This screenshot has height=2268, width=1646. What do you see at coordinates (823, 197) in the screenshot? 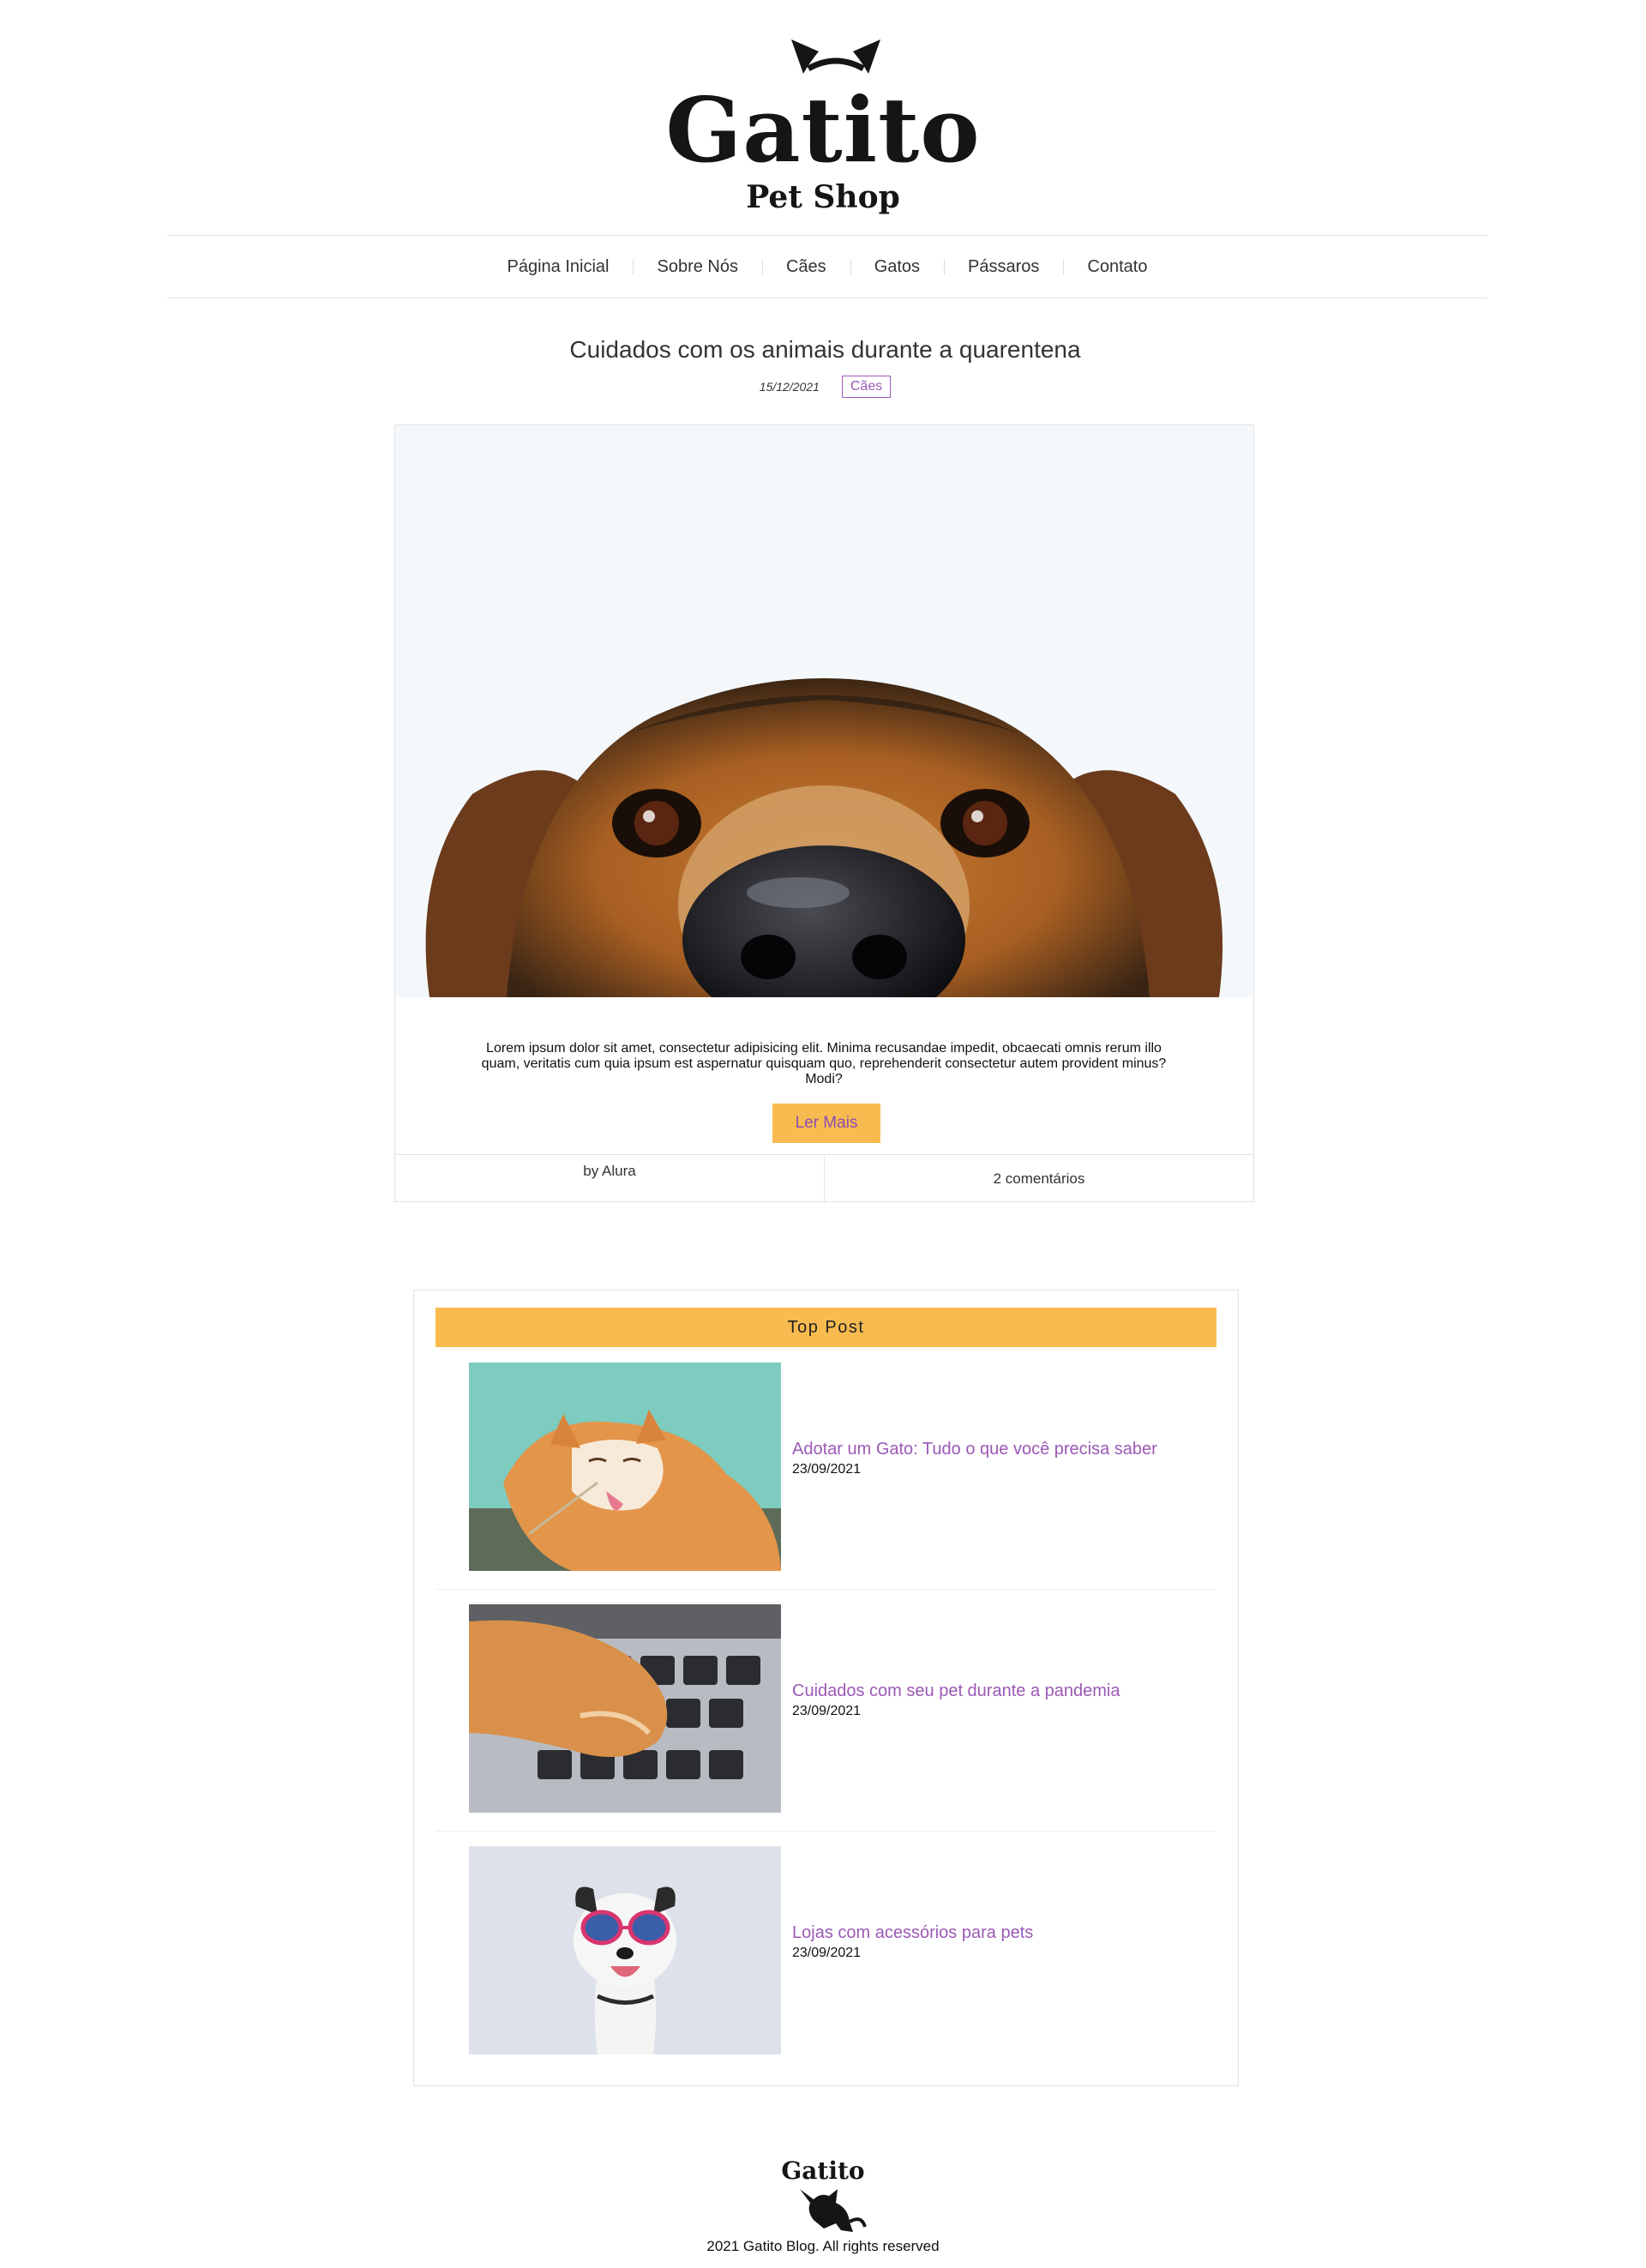
I see `logo-tagline: Pet Shop` at bounding box center [823, 197].